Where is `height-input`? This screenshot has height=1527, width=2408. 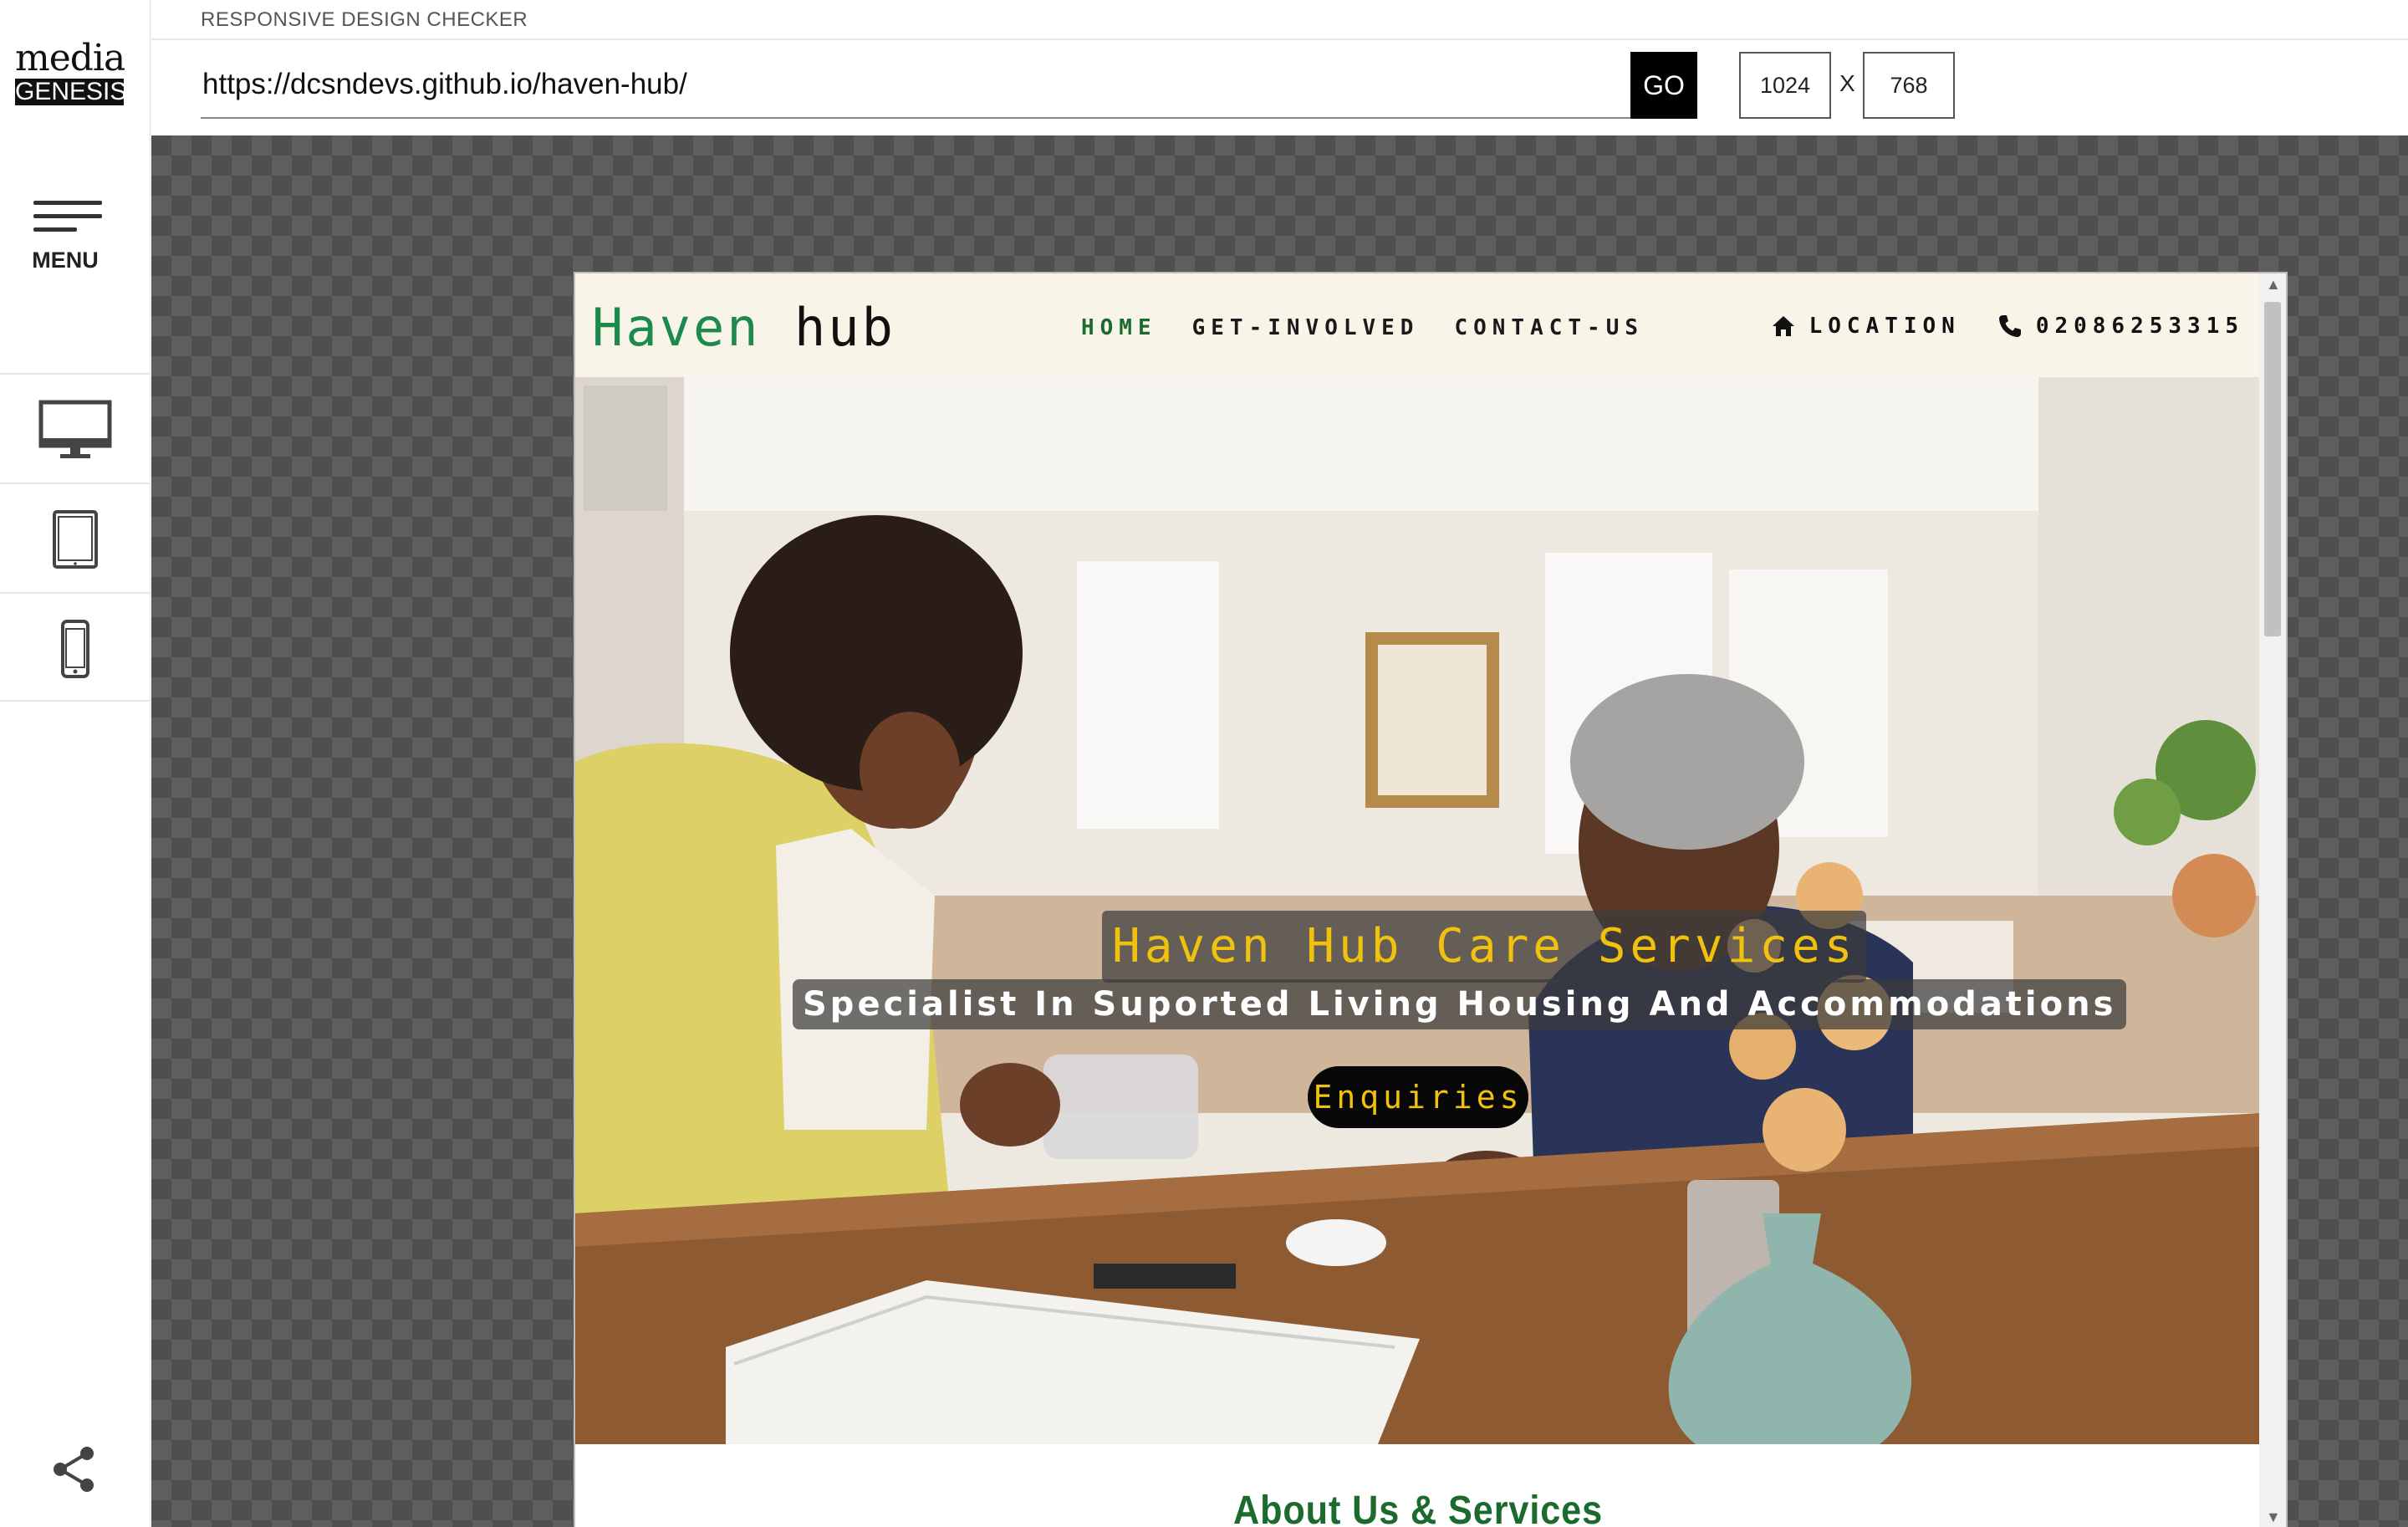 height-input is located at coordinates (1909, 86).